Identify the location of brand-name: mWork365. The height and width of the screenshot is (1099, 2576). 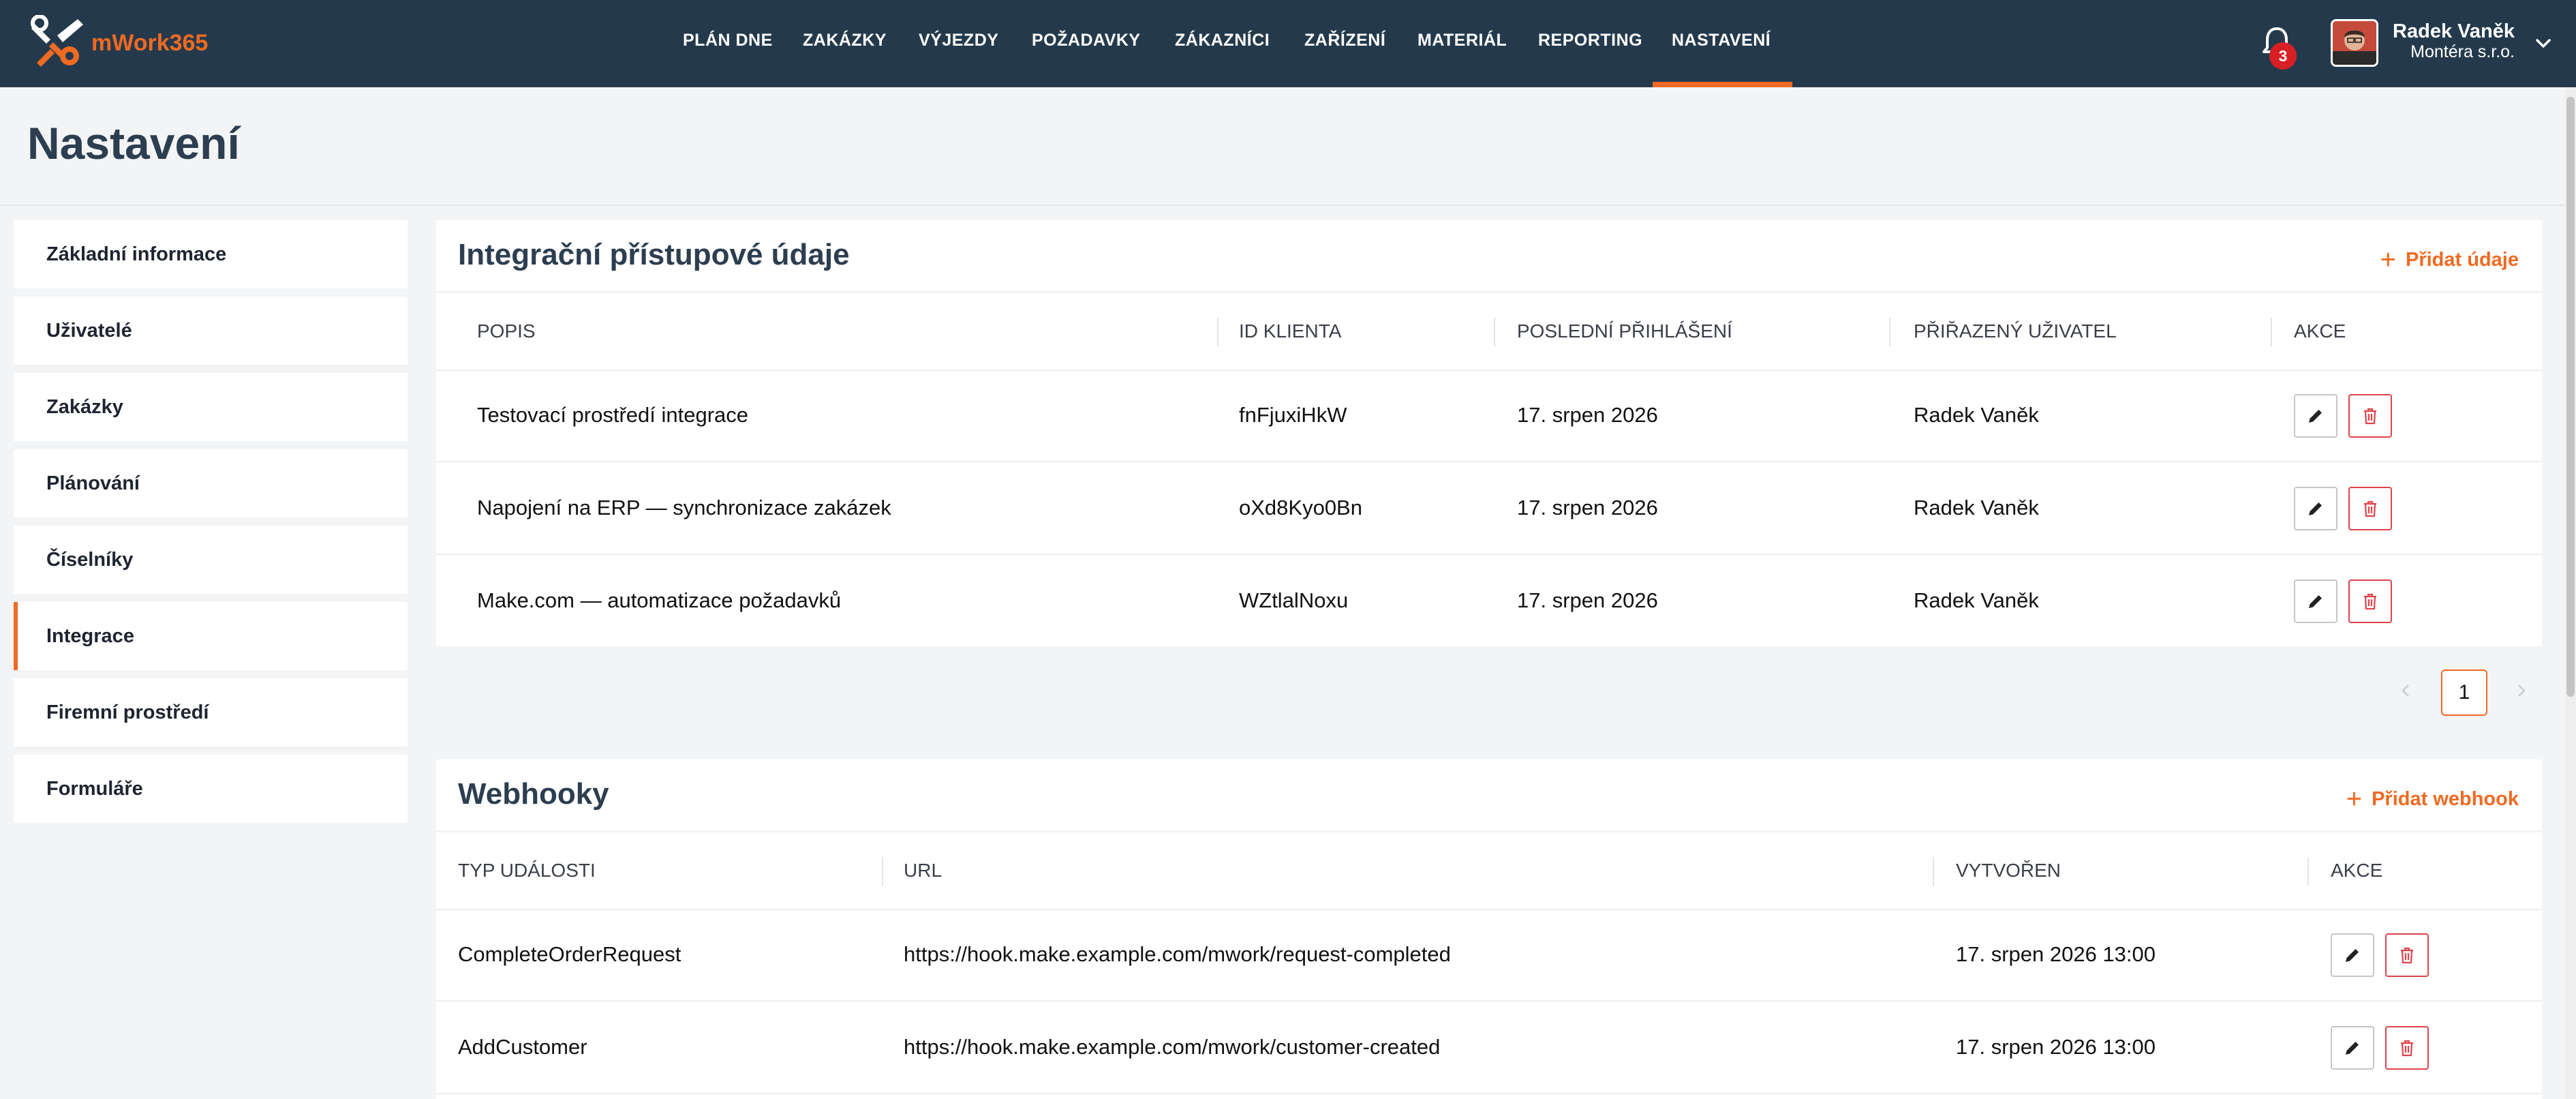
(149, 43).